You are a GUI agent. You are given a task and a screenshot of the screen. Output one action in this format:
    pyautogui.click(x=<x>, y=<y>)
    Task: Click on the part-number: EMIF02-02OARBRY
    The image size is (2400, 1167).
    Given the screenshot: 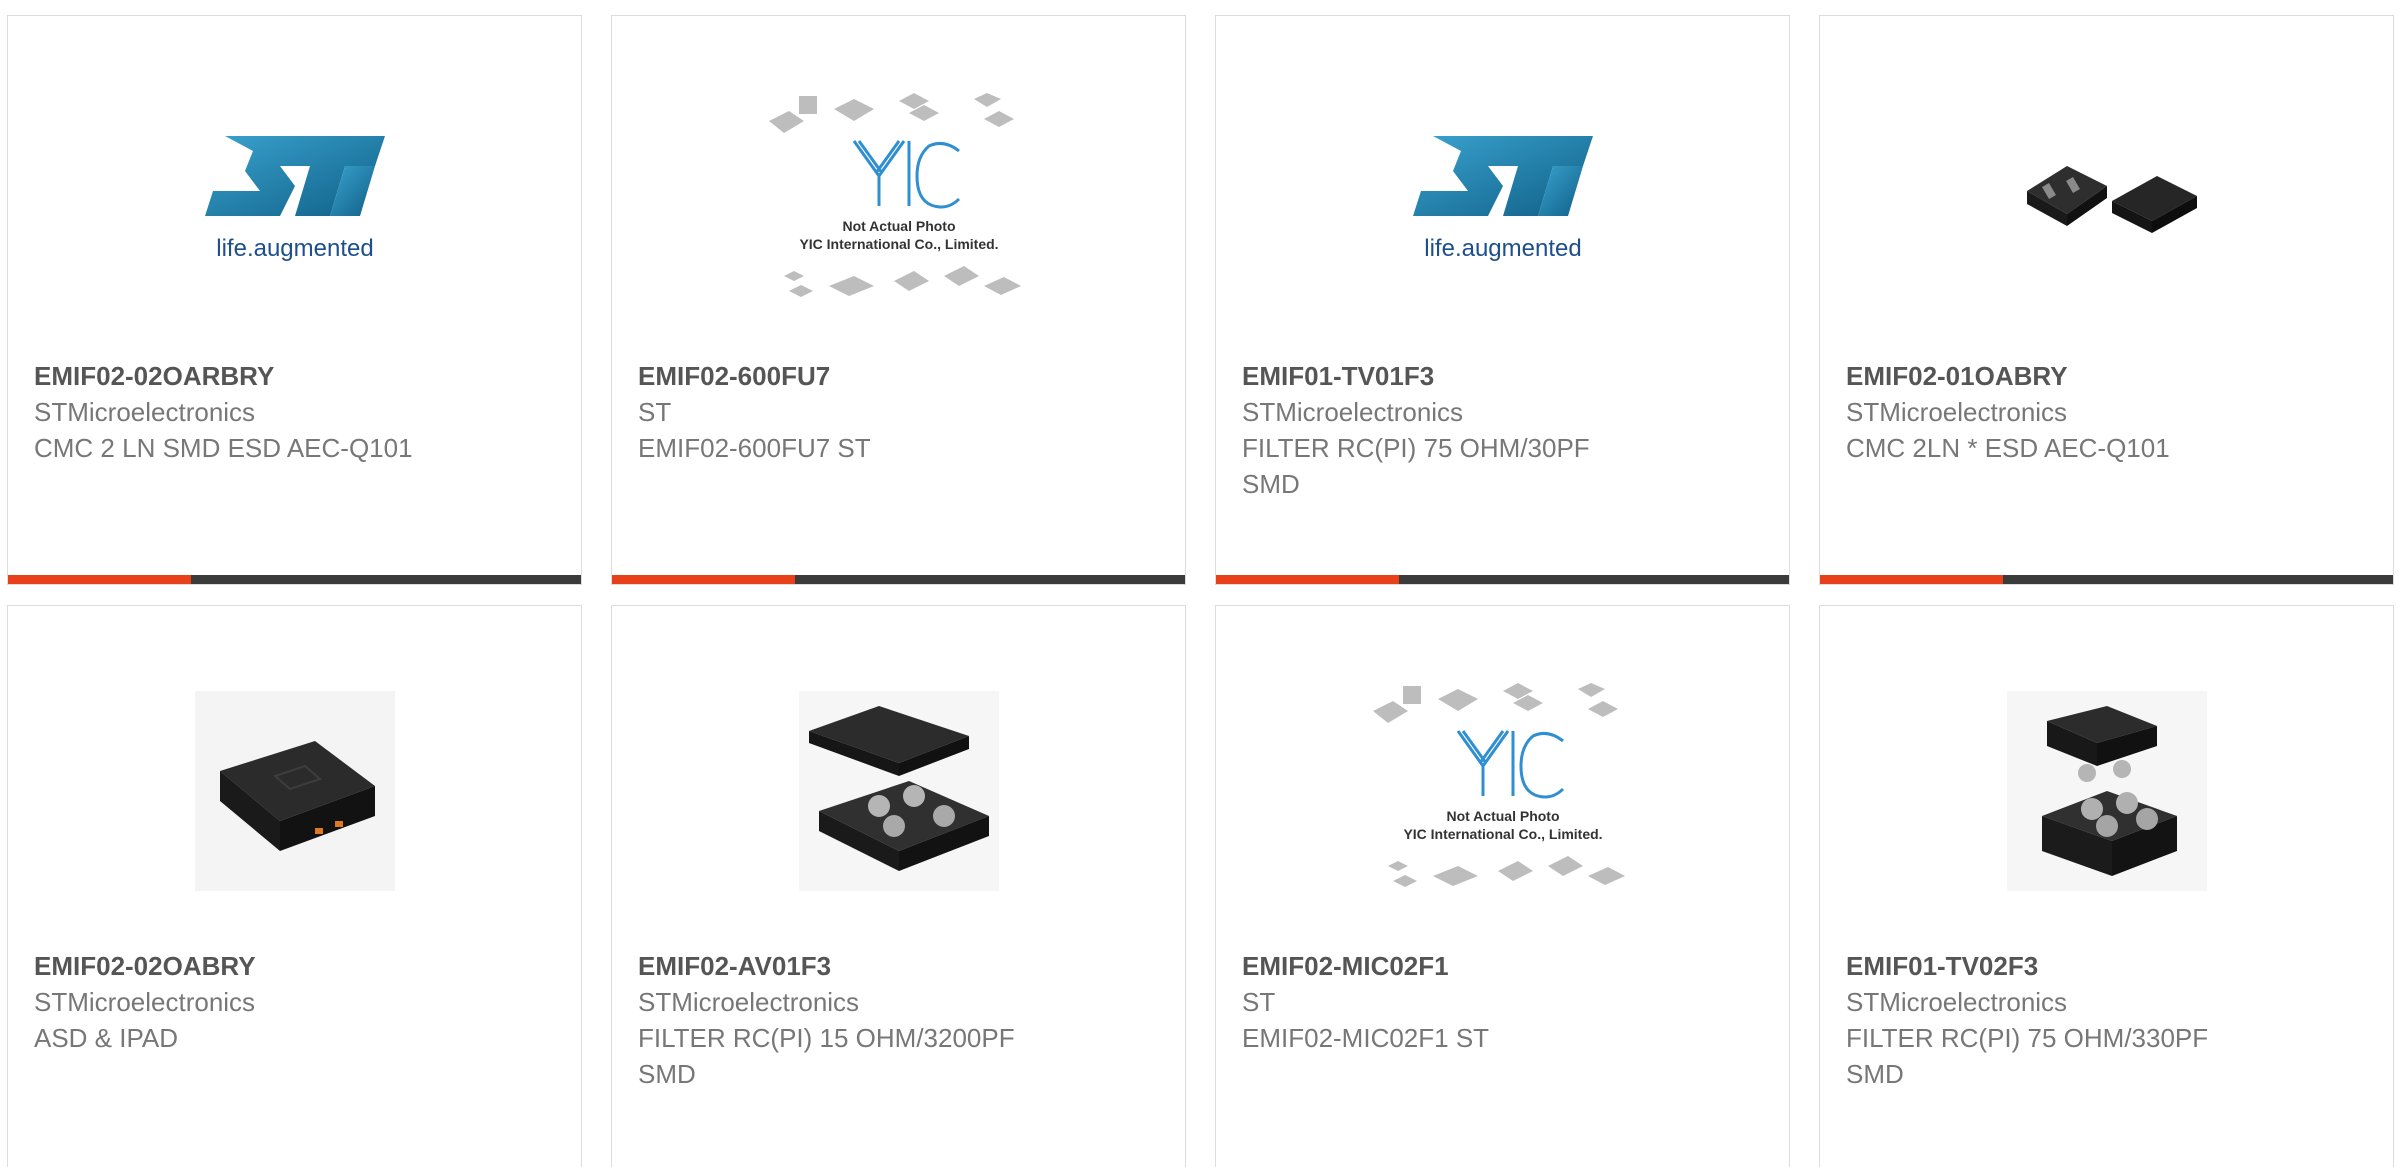 What is the action you would take?
    pyautogui.click(x=297, y=376)
    